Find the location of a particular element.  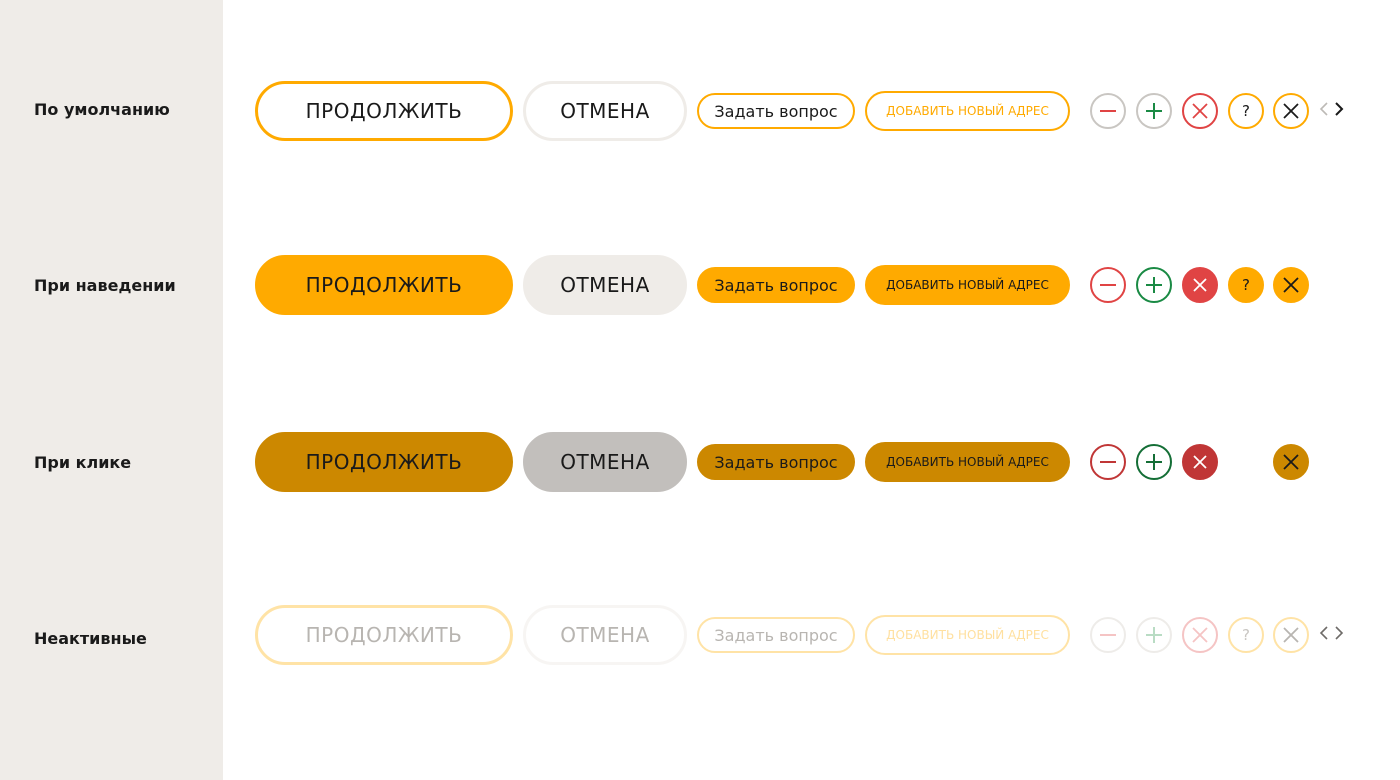

close-red-button-hover is located at coordinates (1200, 285).